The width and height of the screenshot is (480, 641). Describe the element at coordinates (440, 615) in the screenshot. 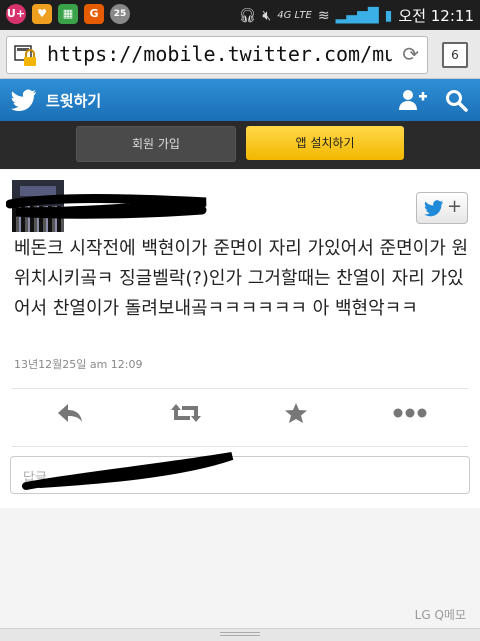

I see `lg-qmemo-label: LG Q메모` at that location.